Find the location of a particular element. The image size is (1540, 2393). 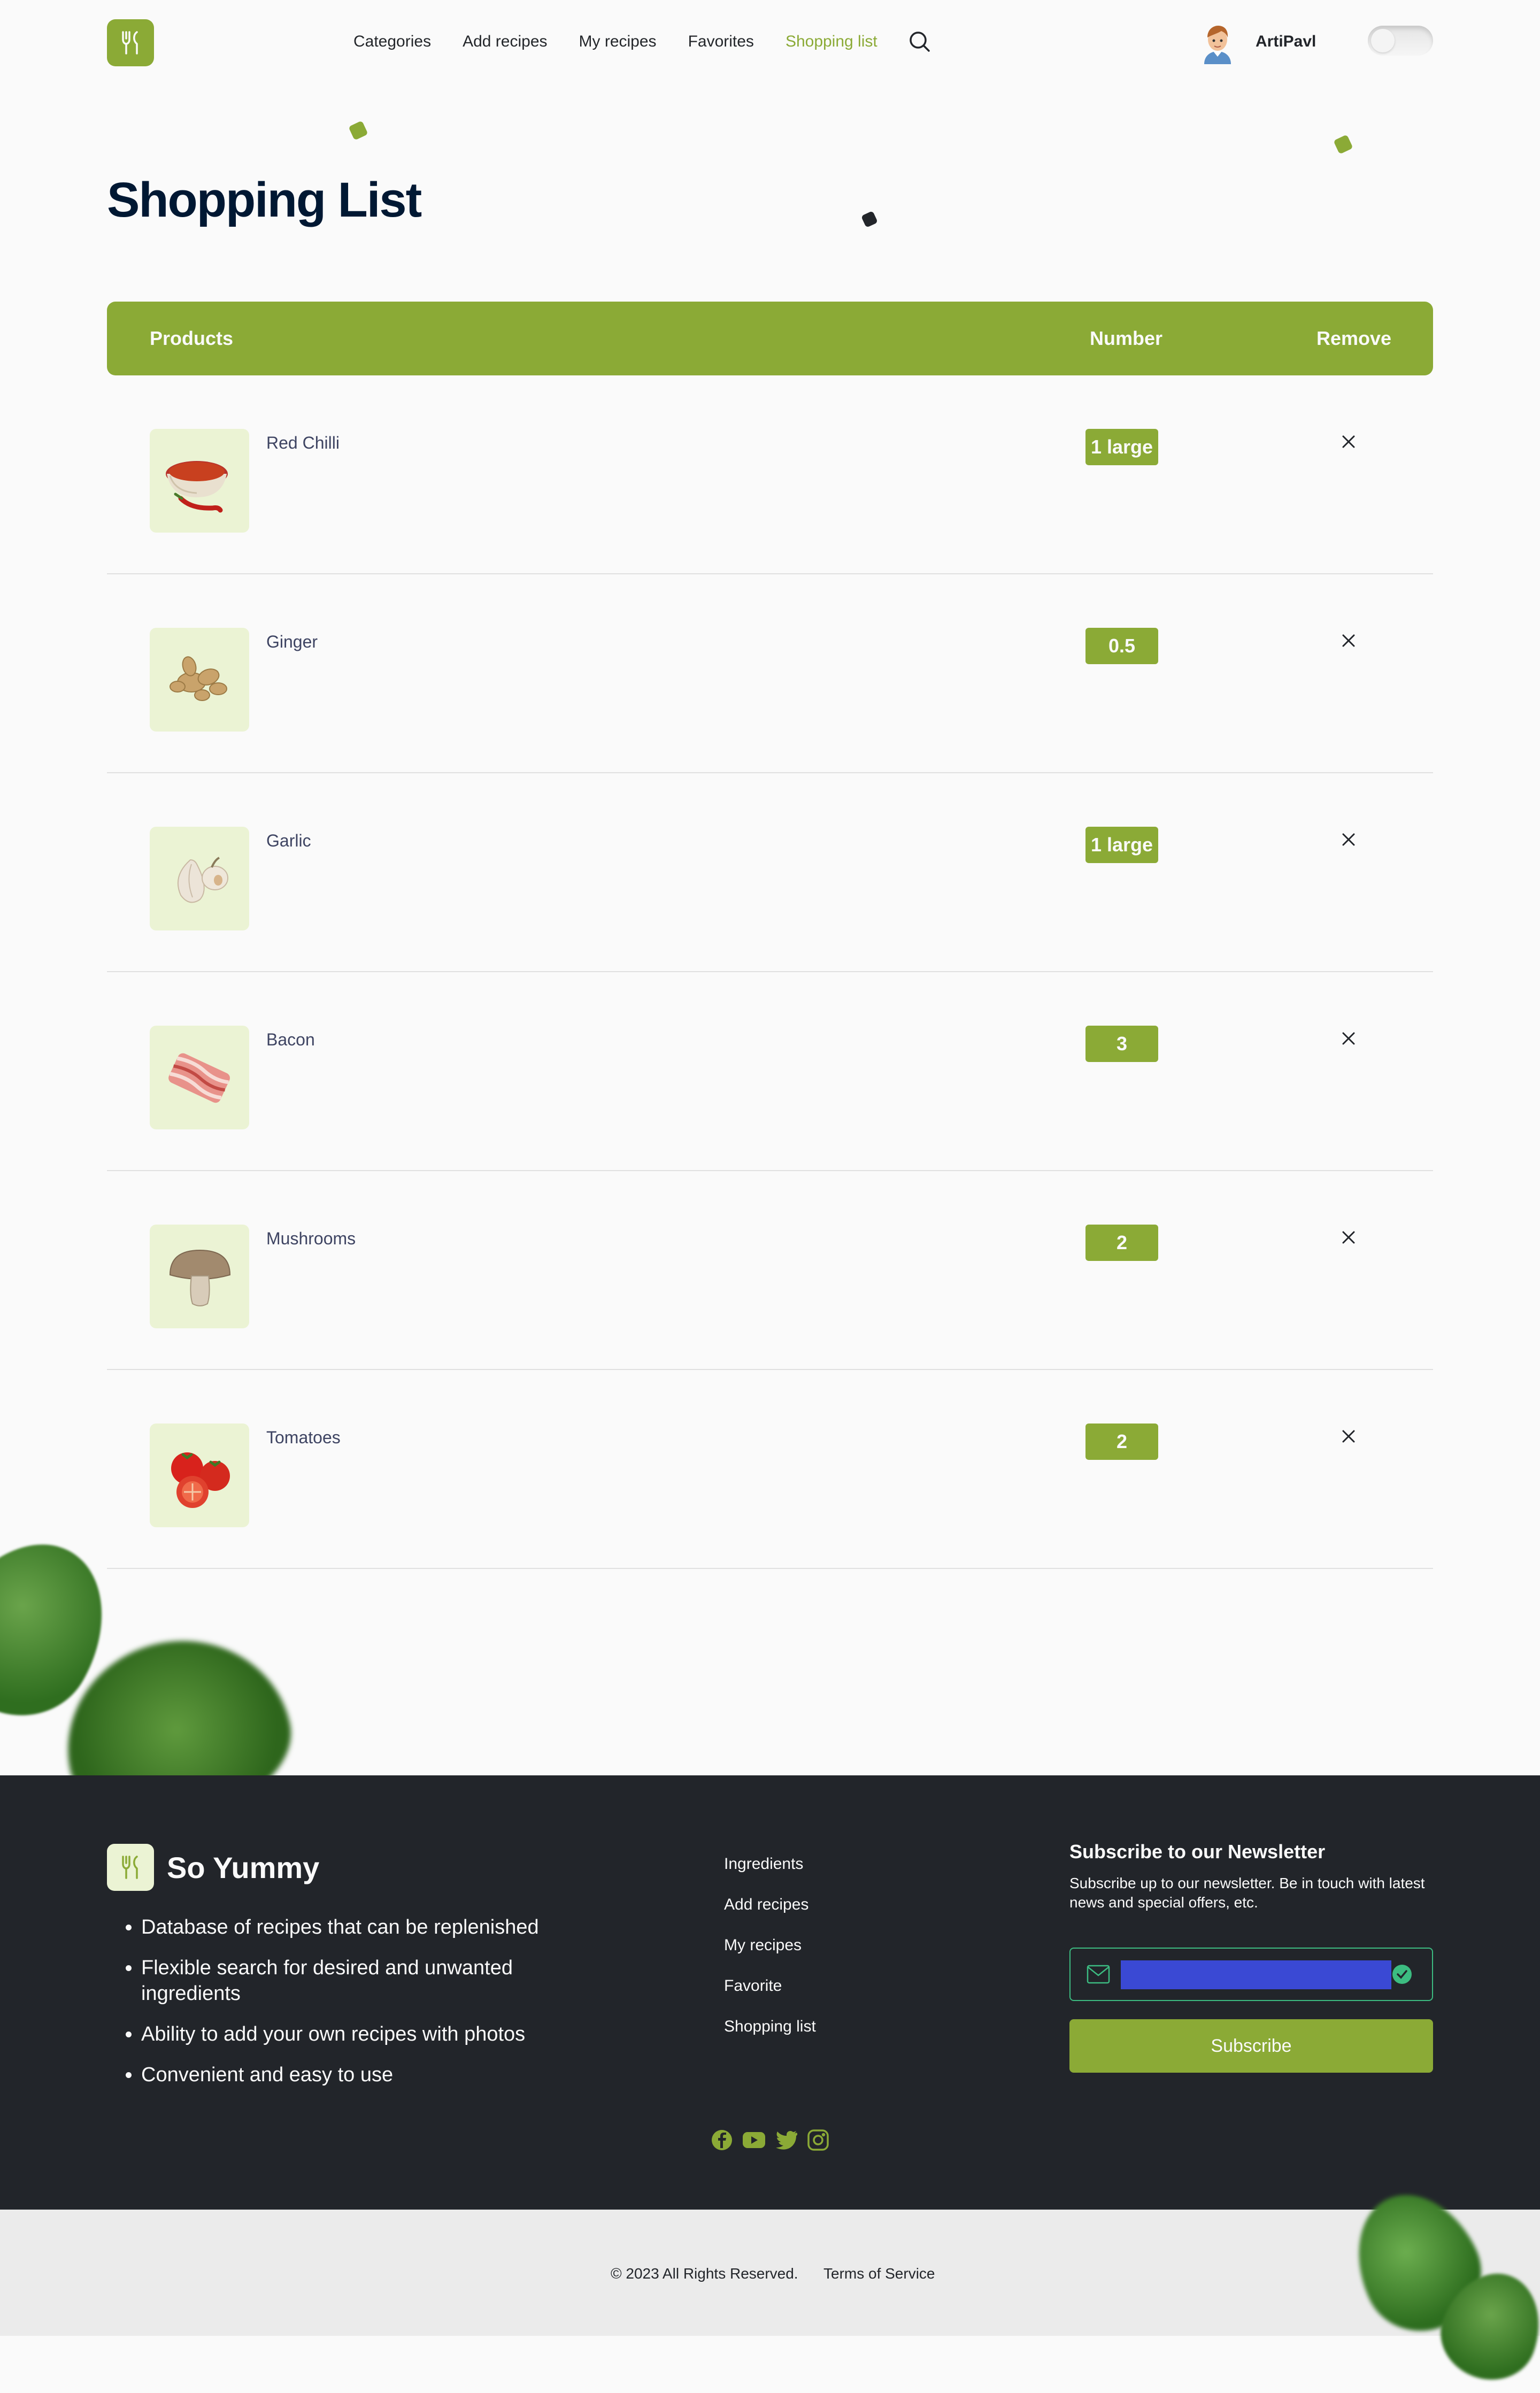

username: ArtiPavl is located at coordinates (1286, 41).